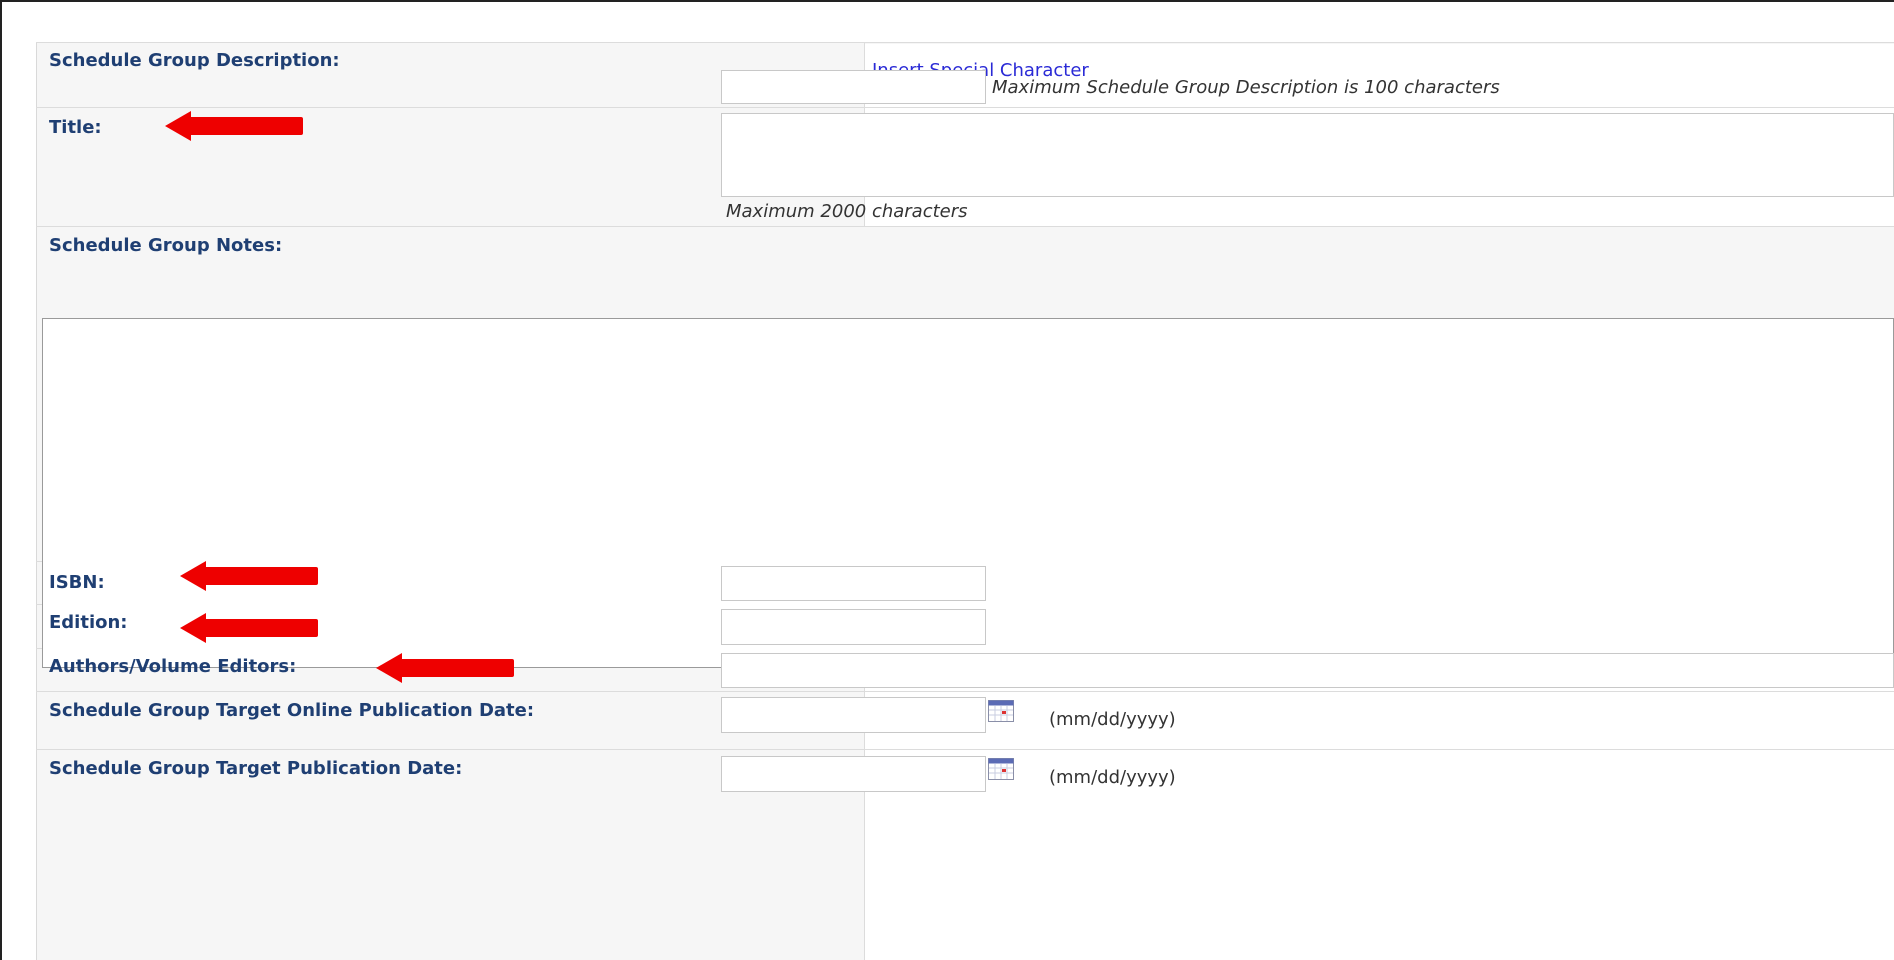  I want to click on isbn-label: ISBN:, so click(77, 582).